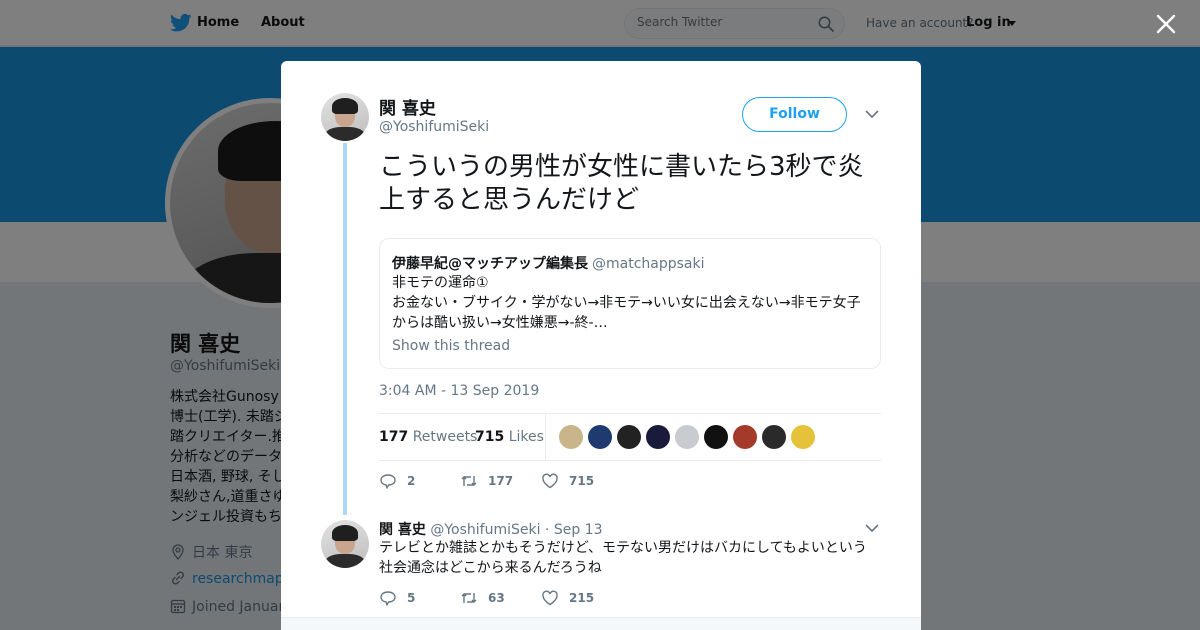  What do you see at coordinates (648, 264) in the screenshot?
I see `quoted-author-handle: @matchappsaki` at bounding box center [648, 264].